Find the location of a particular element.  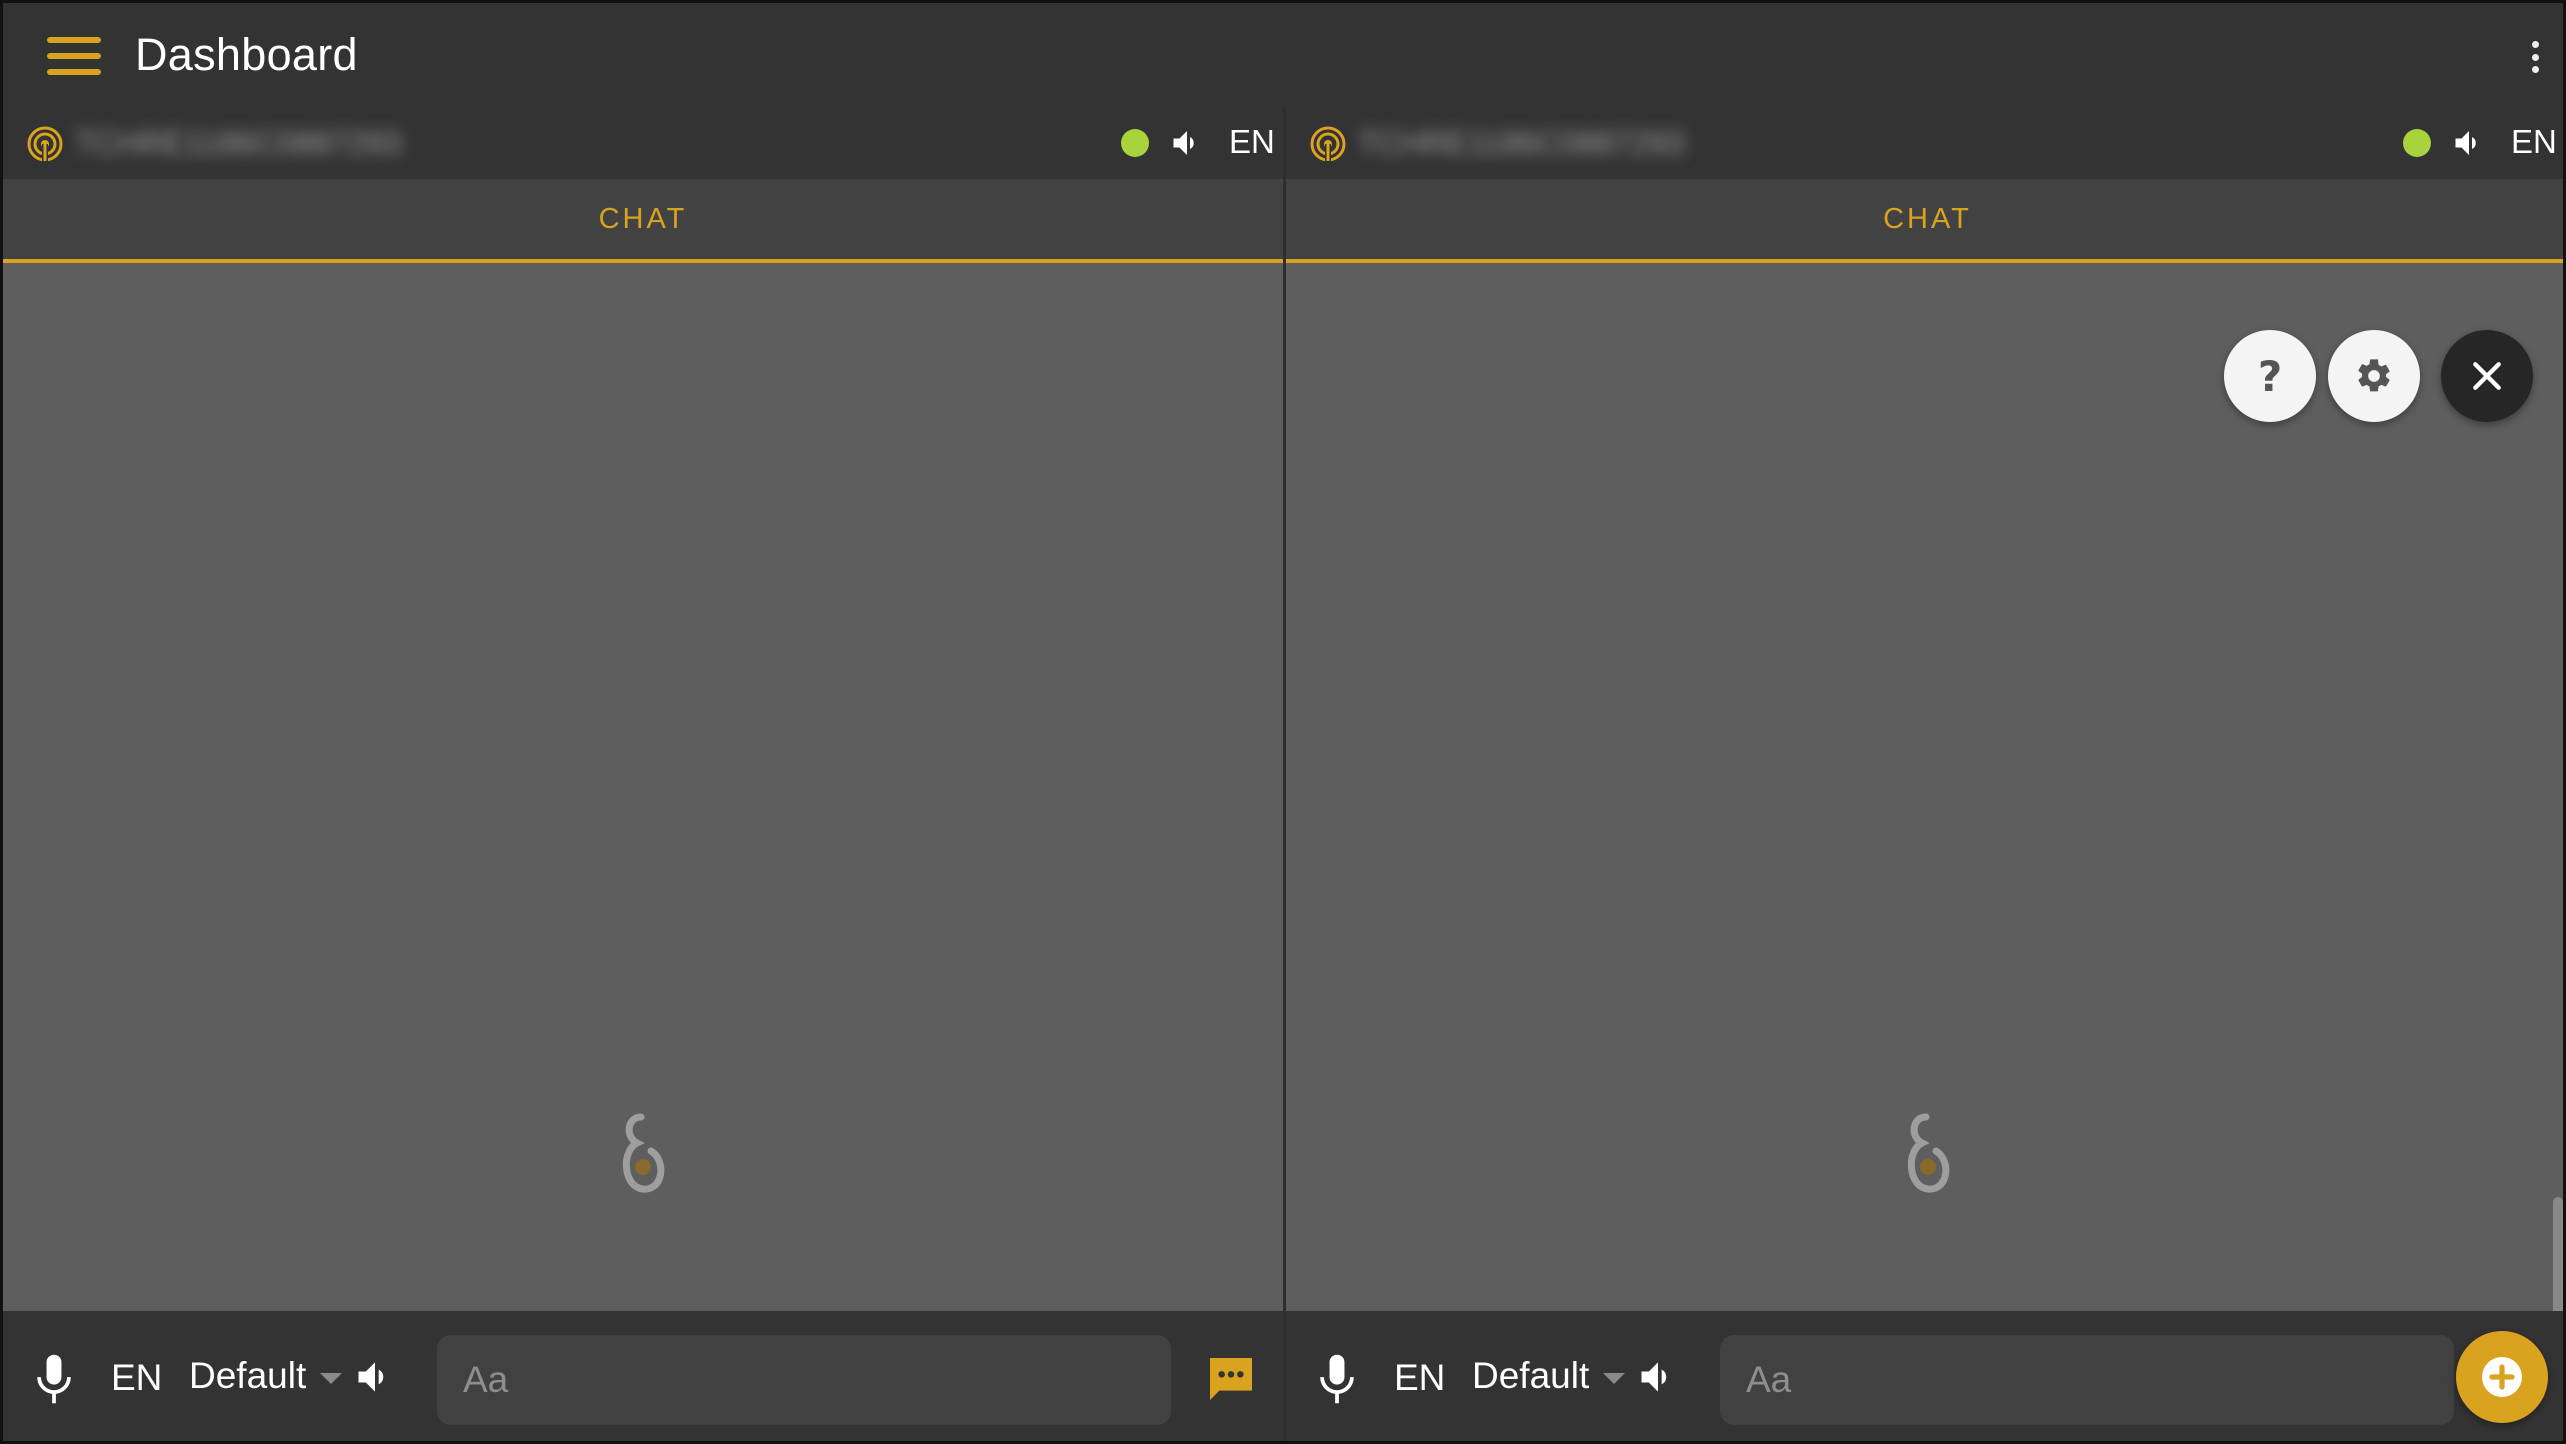

add-icon is located at coordinates (2502, 1377).